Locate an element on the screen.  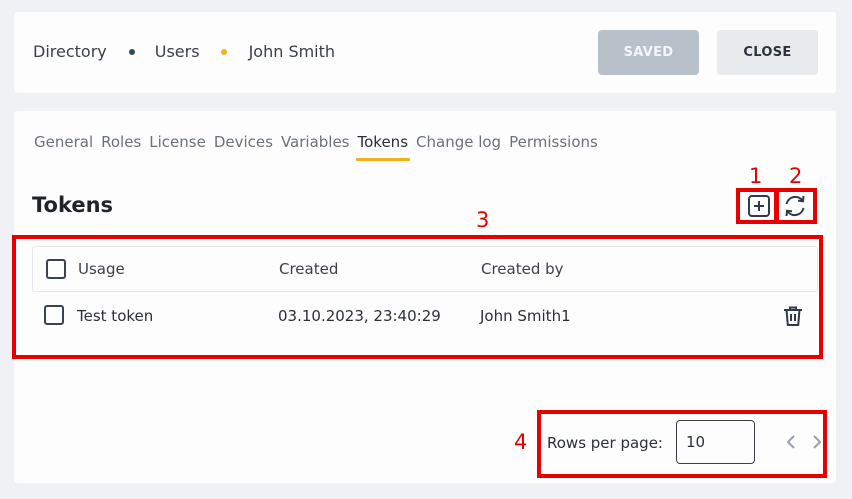
breadcrumb-users: Users is located at coordinates (177, 51).